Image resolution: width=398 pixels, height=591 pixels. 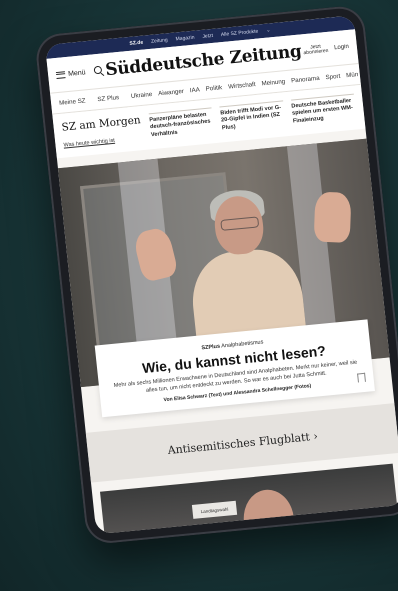 What do you see at coordinates (159, 41) in the screenshot?
I see `top-link-zeitung: Zeitung` at bounding box center [159, 41].